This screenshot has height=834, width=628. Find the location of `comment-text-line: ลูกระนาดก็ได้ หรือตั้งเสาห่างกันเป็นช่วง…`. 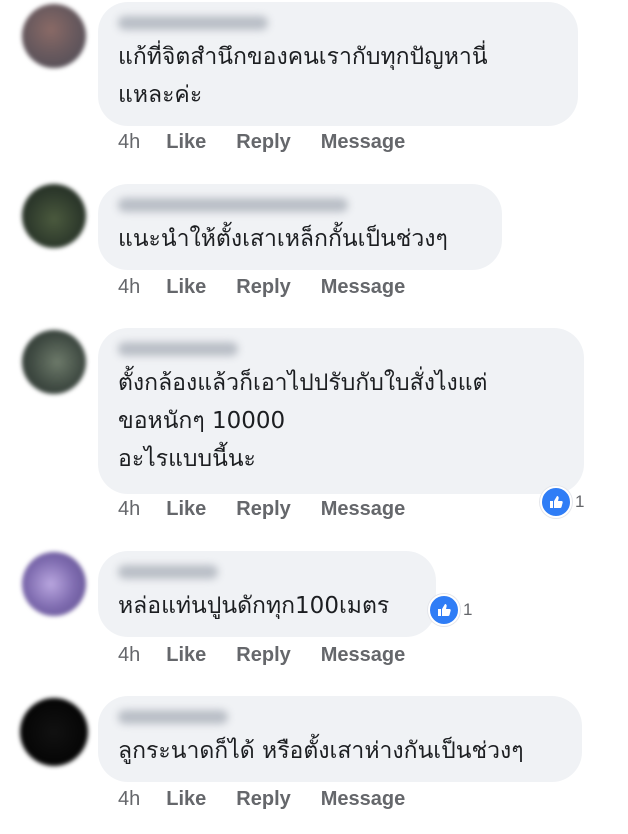

comment-text-line: ลูกระนาดก็ได้ หรือตั้งเสาห่างกันเป็นช่วง… is located at coordinates (321, 751).